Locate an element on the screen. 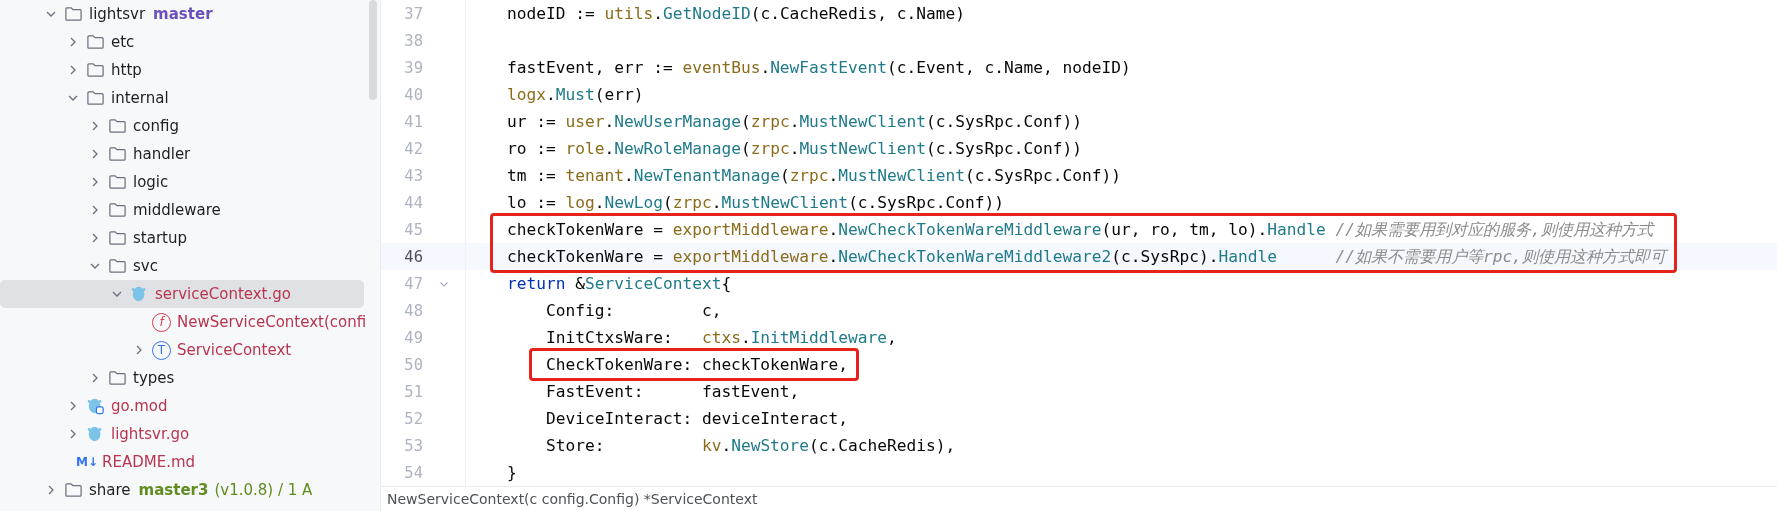 This screenshot has height=511, width=1777. line-number: 51 is located at coordinates (413, 391).